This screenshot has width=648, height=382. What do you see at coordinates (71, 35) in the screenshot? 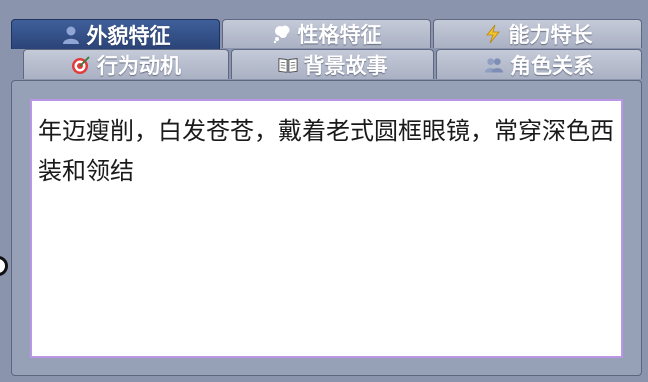
I see `person-icon` at bounding box center [71, 35].